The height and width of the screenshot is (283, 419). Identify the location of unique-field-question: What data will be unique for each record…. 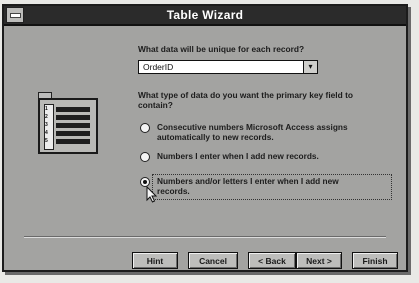
(221, 49).